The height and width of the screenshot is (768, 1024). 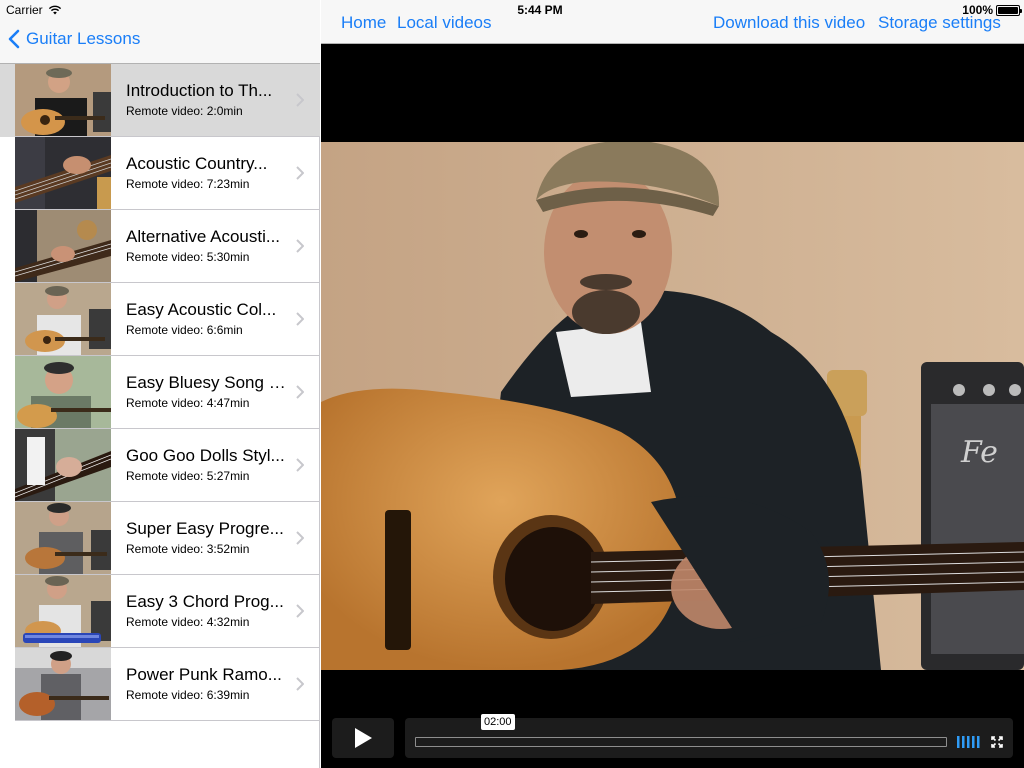 I want to click on back-button: Guitar Lessons, so click(x=74, y=39).